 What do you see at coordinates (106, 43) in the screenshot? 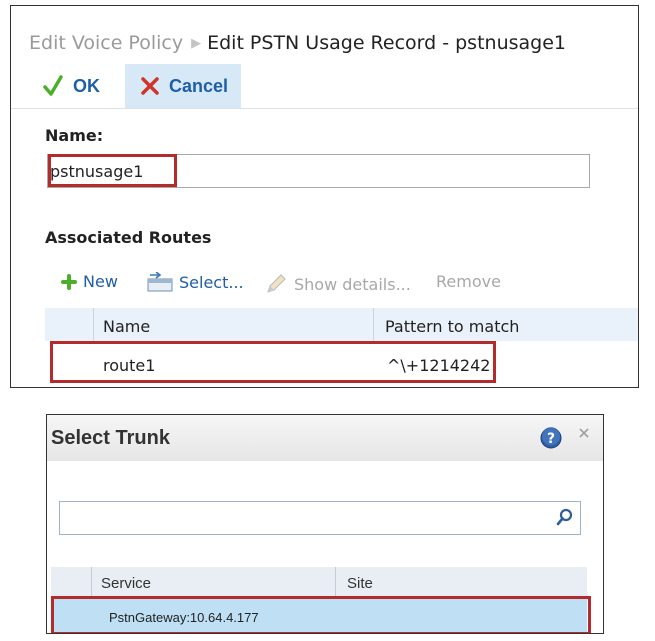
I see `breadcrumb-parent-link: Edit Voice Policy` at bounding box center [106, 43].